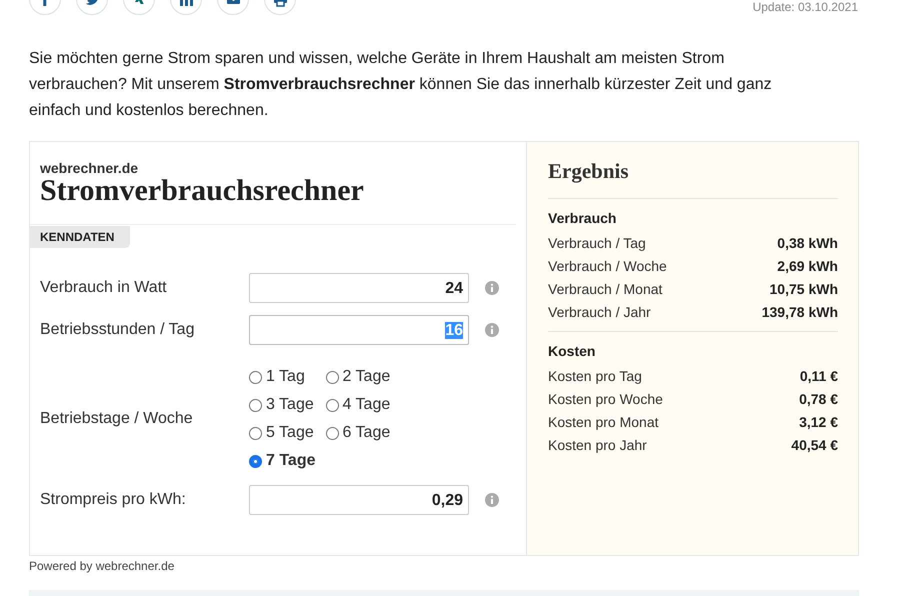 The width and height of the screenshot is (897, 596). Describe the element at coordinates (104, 288) in the screenshot. I see `field-label: Verbrauch in Watt` at that location.